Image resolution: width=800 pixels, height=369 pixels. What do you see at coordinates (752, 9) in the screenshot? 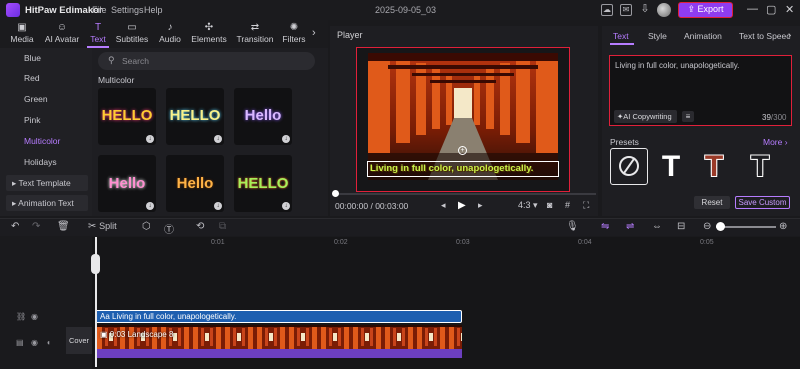
I see `minimize-icon: —` at bounding box center [752, 9].